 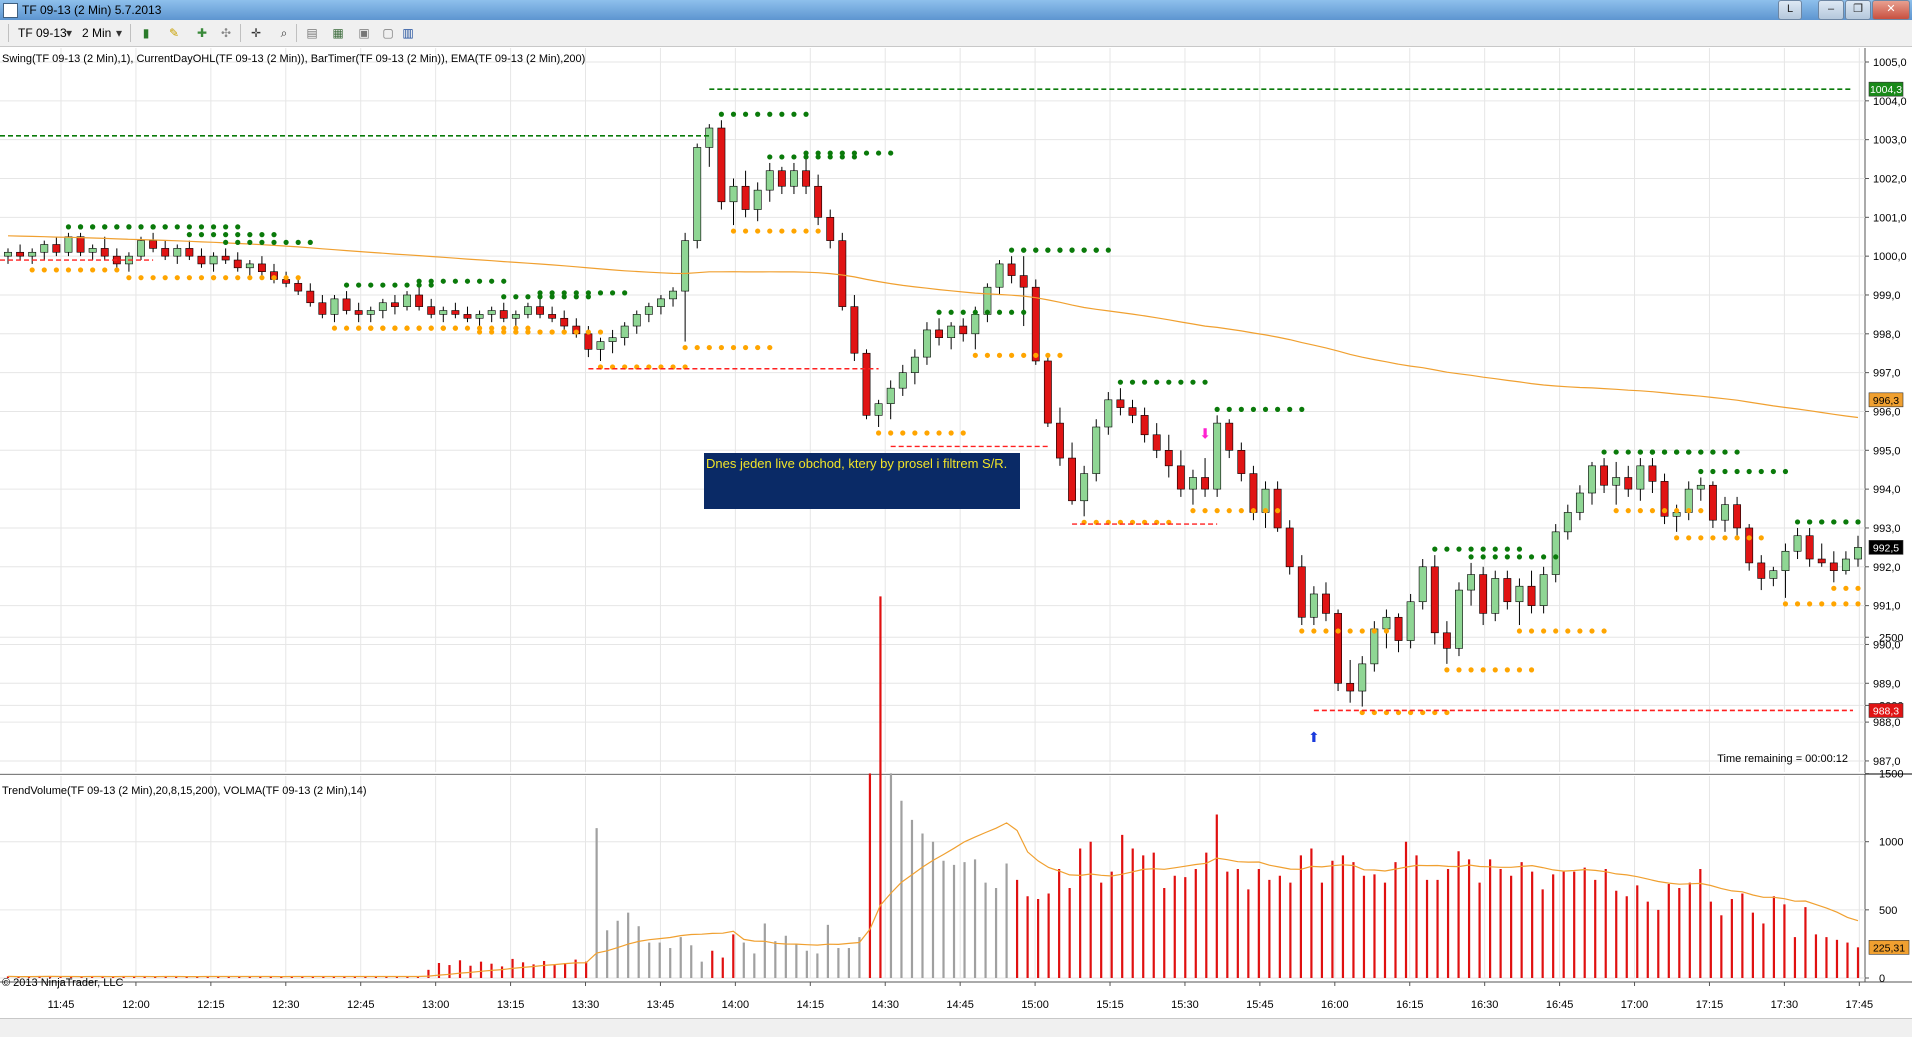 I want to click on time-tick-label: 16:30, so click(x=1485, y=1005).